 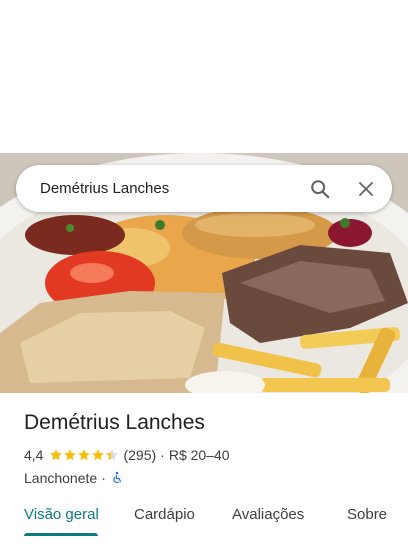 I want to click on review-count: (295), so click(x=139, y=455).